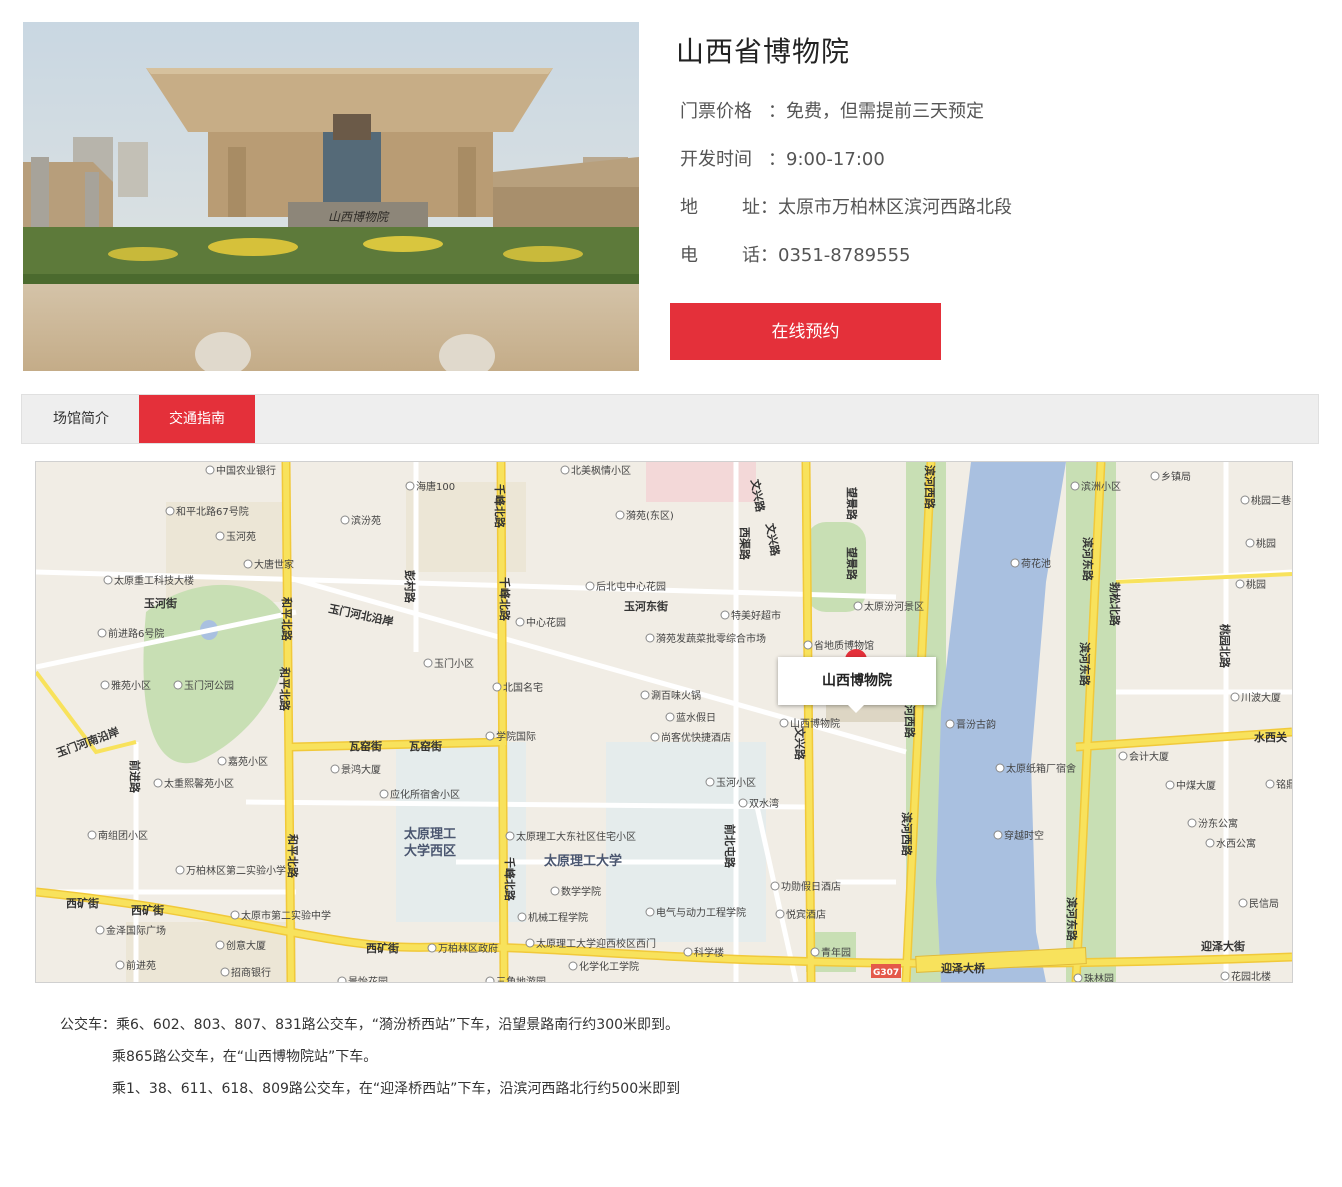  What do you see at coordinates (835, 159) in the screenshot?
I see `opening-hours-value: 9:00-17:00` at bounding box center [835, 159].